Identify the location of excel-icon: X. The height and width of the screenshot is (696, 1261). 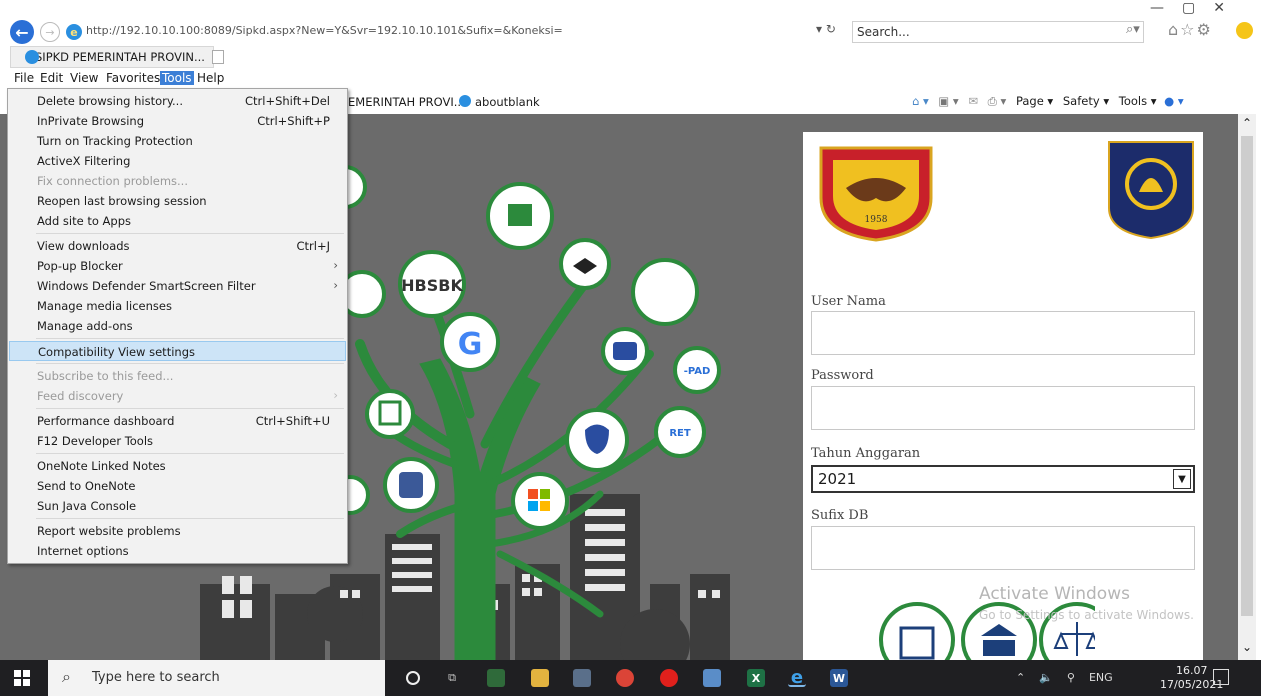
(756, 678).